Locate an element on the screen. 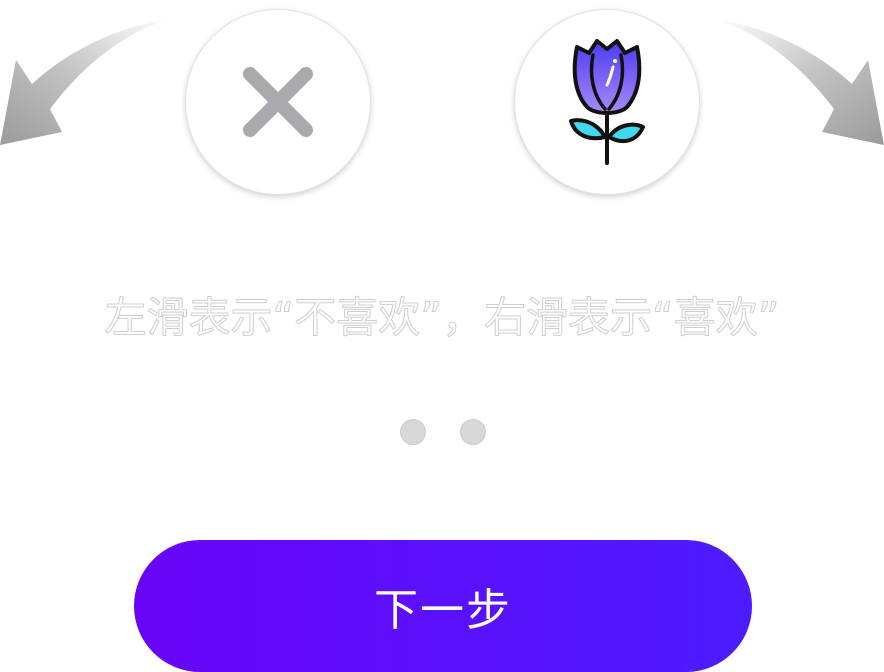 The height and width of the screenshot is (672, 884). swipe-hint-text: 左滑表示“不喜欢”，右滑表示“喜欢” is located at coordinates (442, 318).